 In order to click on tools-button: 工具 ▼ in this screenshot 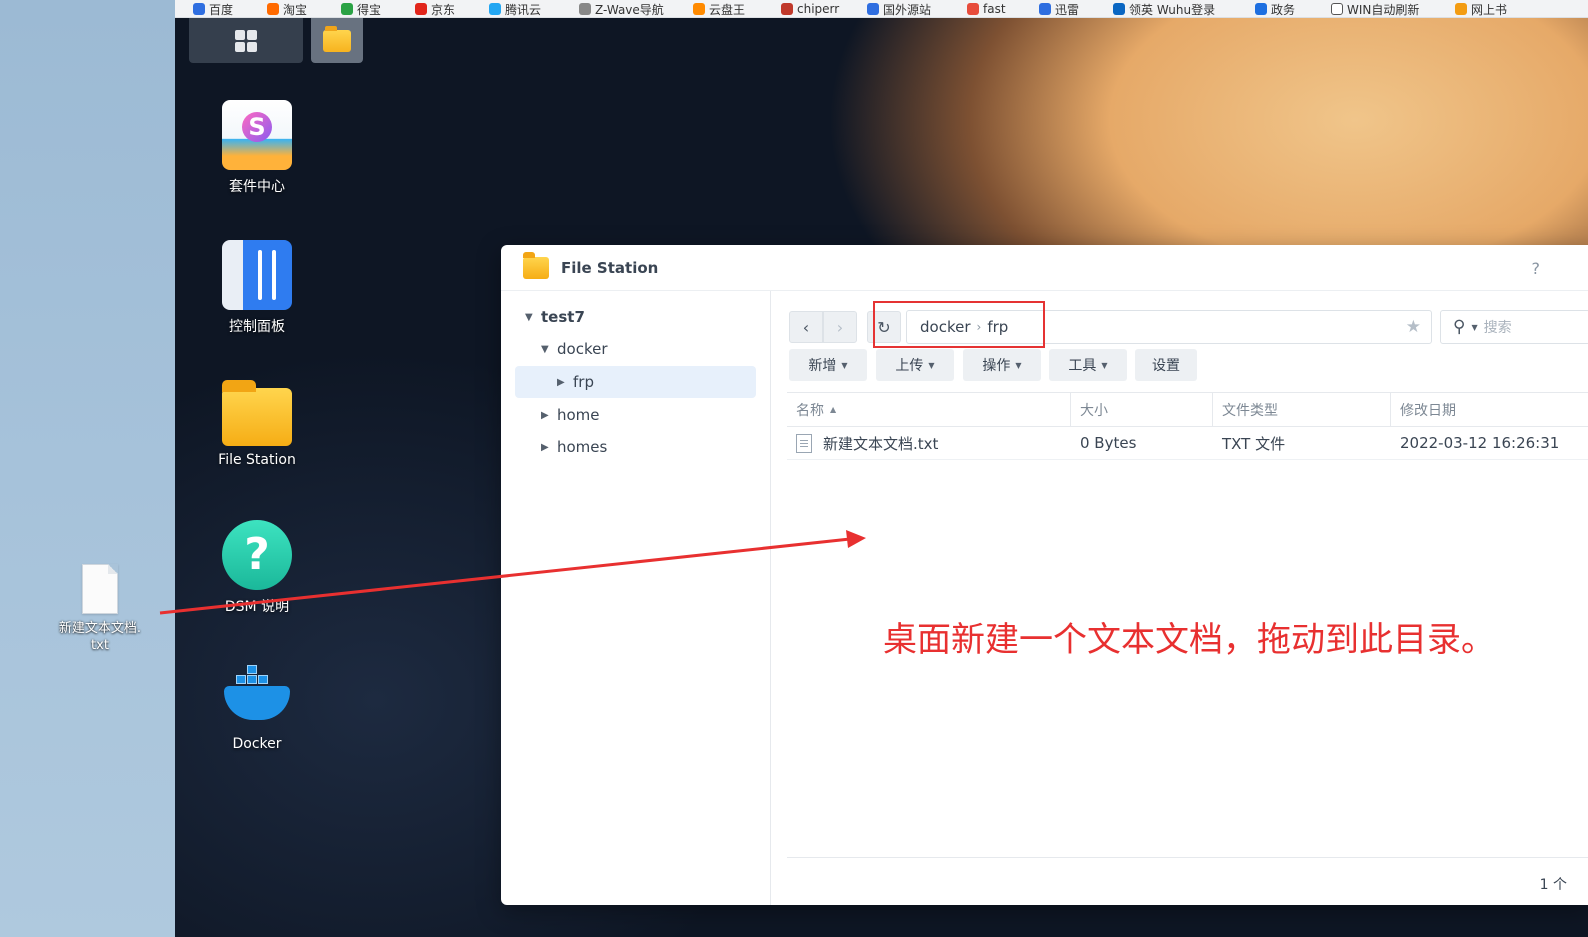, I will do `click(1088, 365)`.